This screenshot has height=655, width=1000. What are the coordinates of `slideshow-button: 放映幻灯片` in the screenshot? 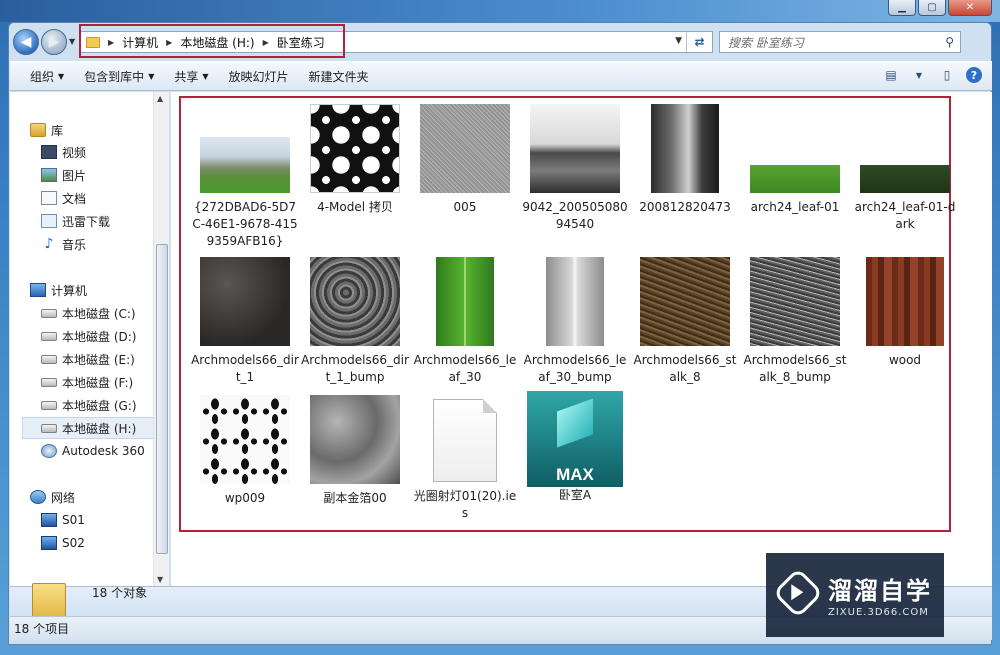 It's located at (259, 76).